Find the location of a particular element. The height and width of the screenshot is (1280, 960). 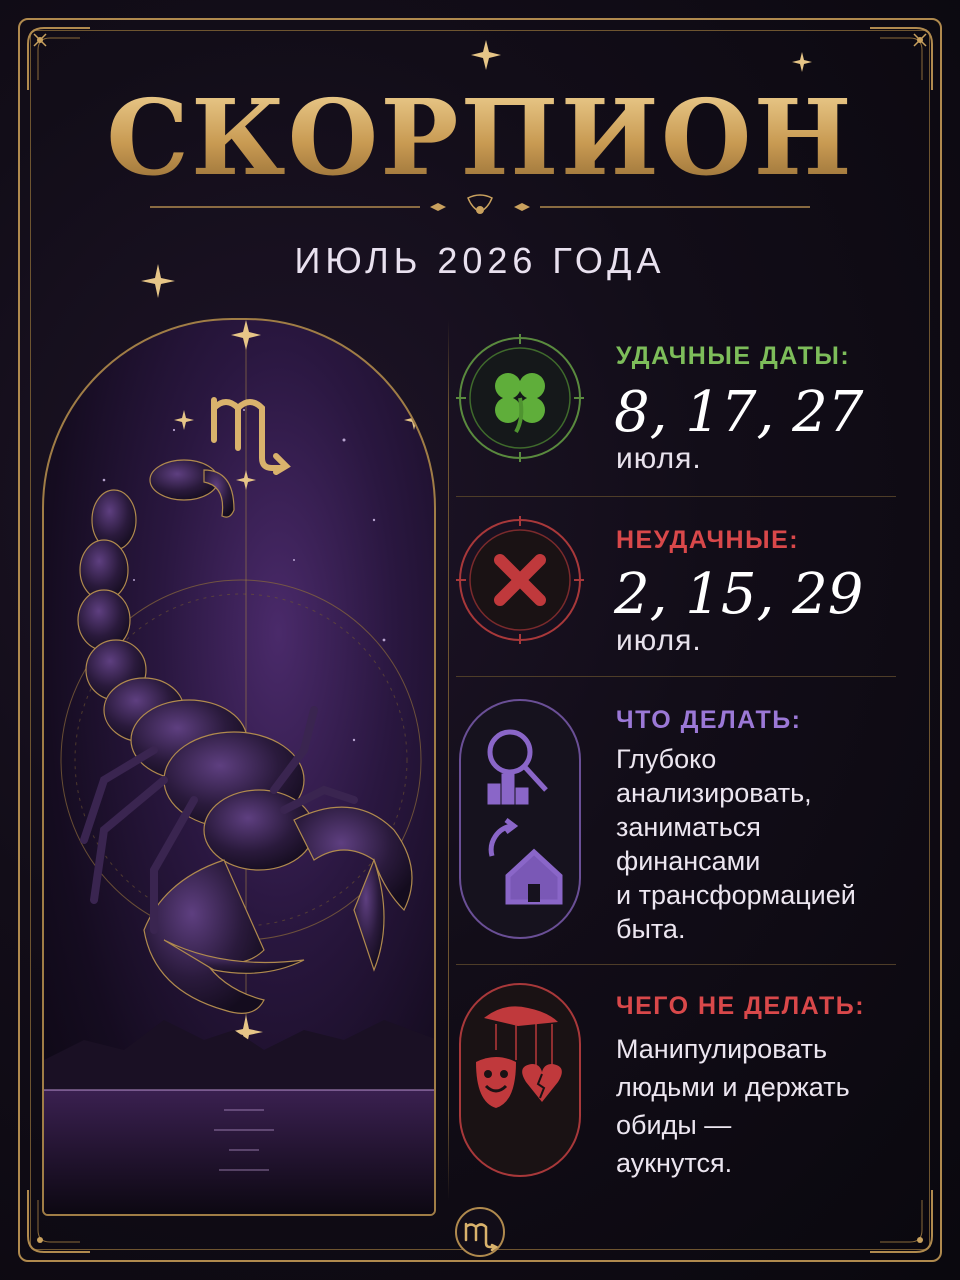

unlucky-icon-badge is located at coordinates (520, 580).